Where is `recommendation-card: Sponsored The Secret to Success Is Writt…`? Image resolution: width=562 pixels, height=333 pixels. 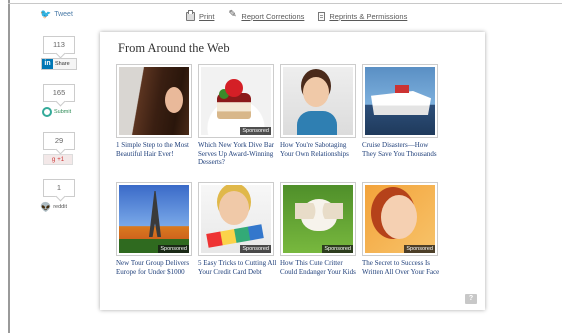
recommendation-card: Sponsored The Secret to Success Is Writt… is located at coordinates (400, 229).